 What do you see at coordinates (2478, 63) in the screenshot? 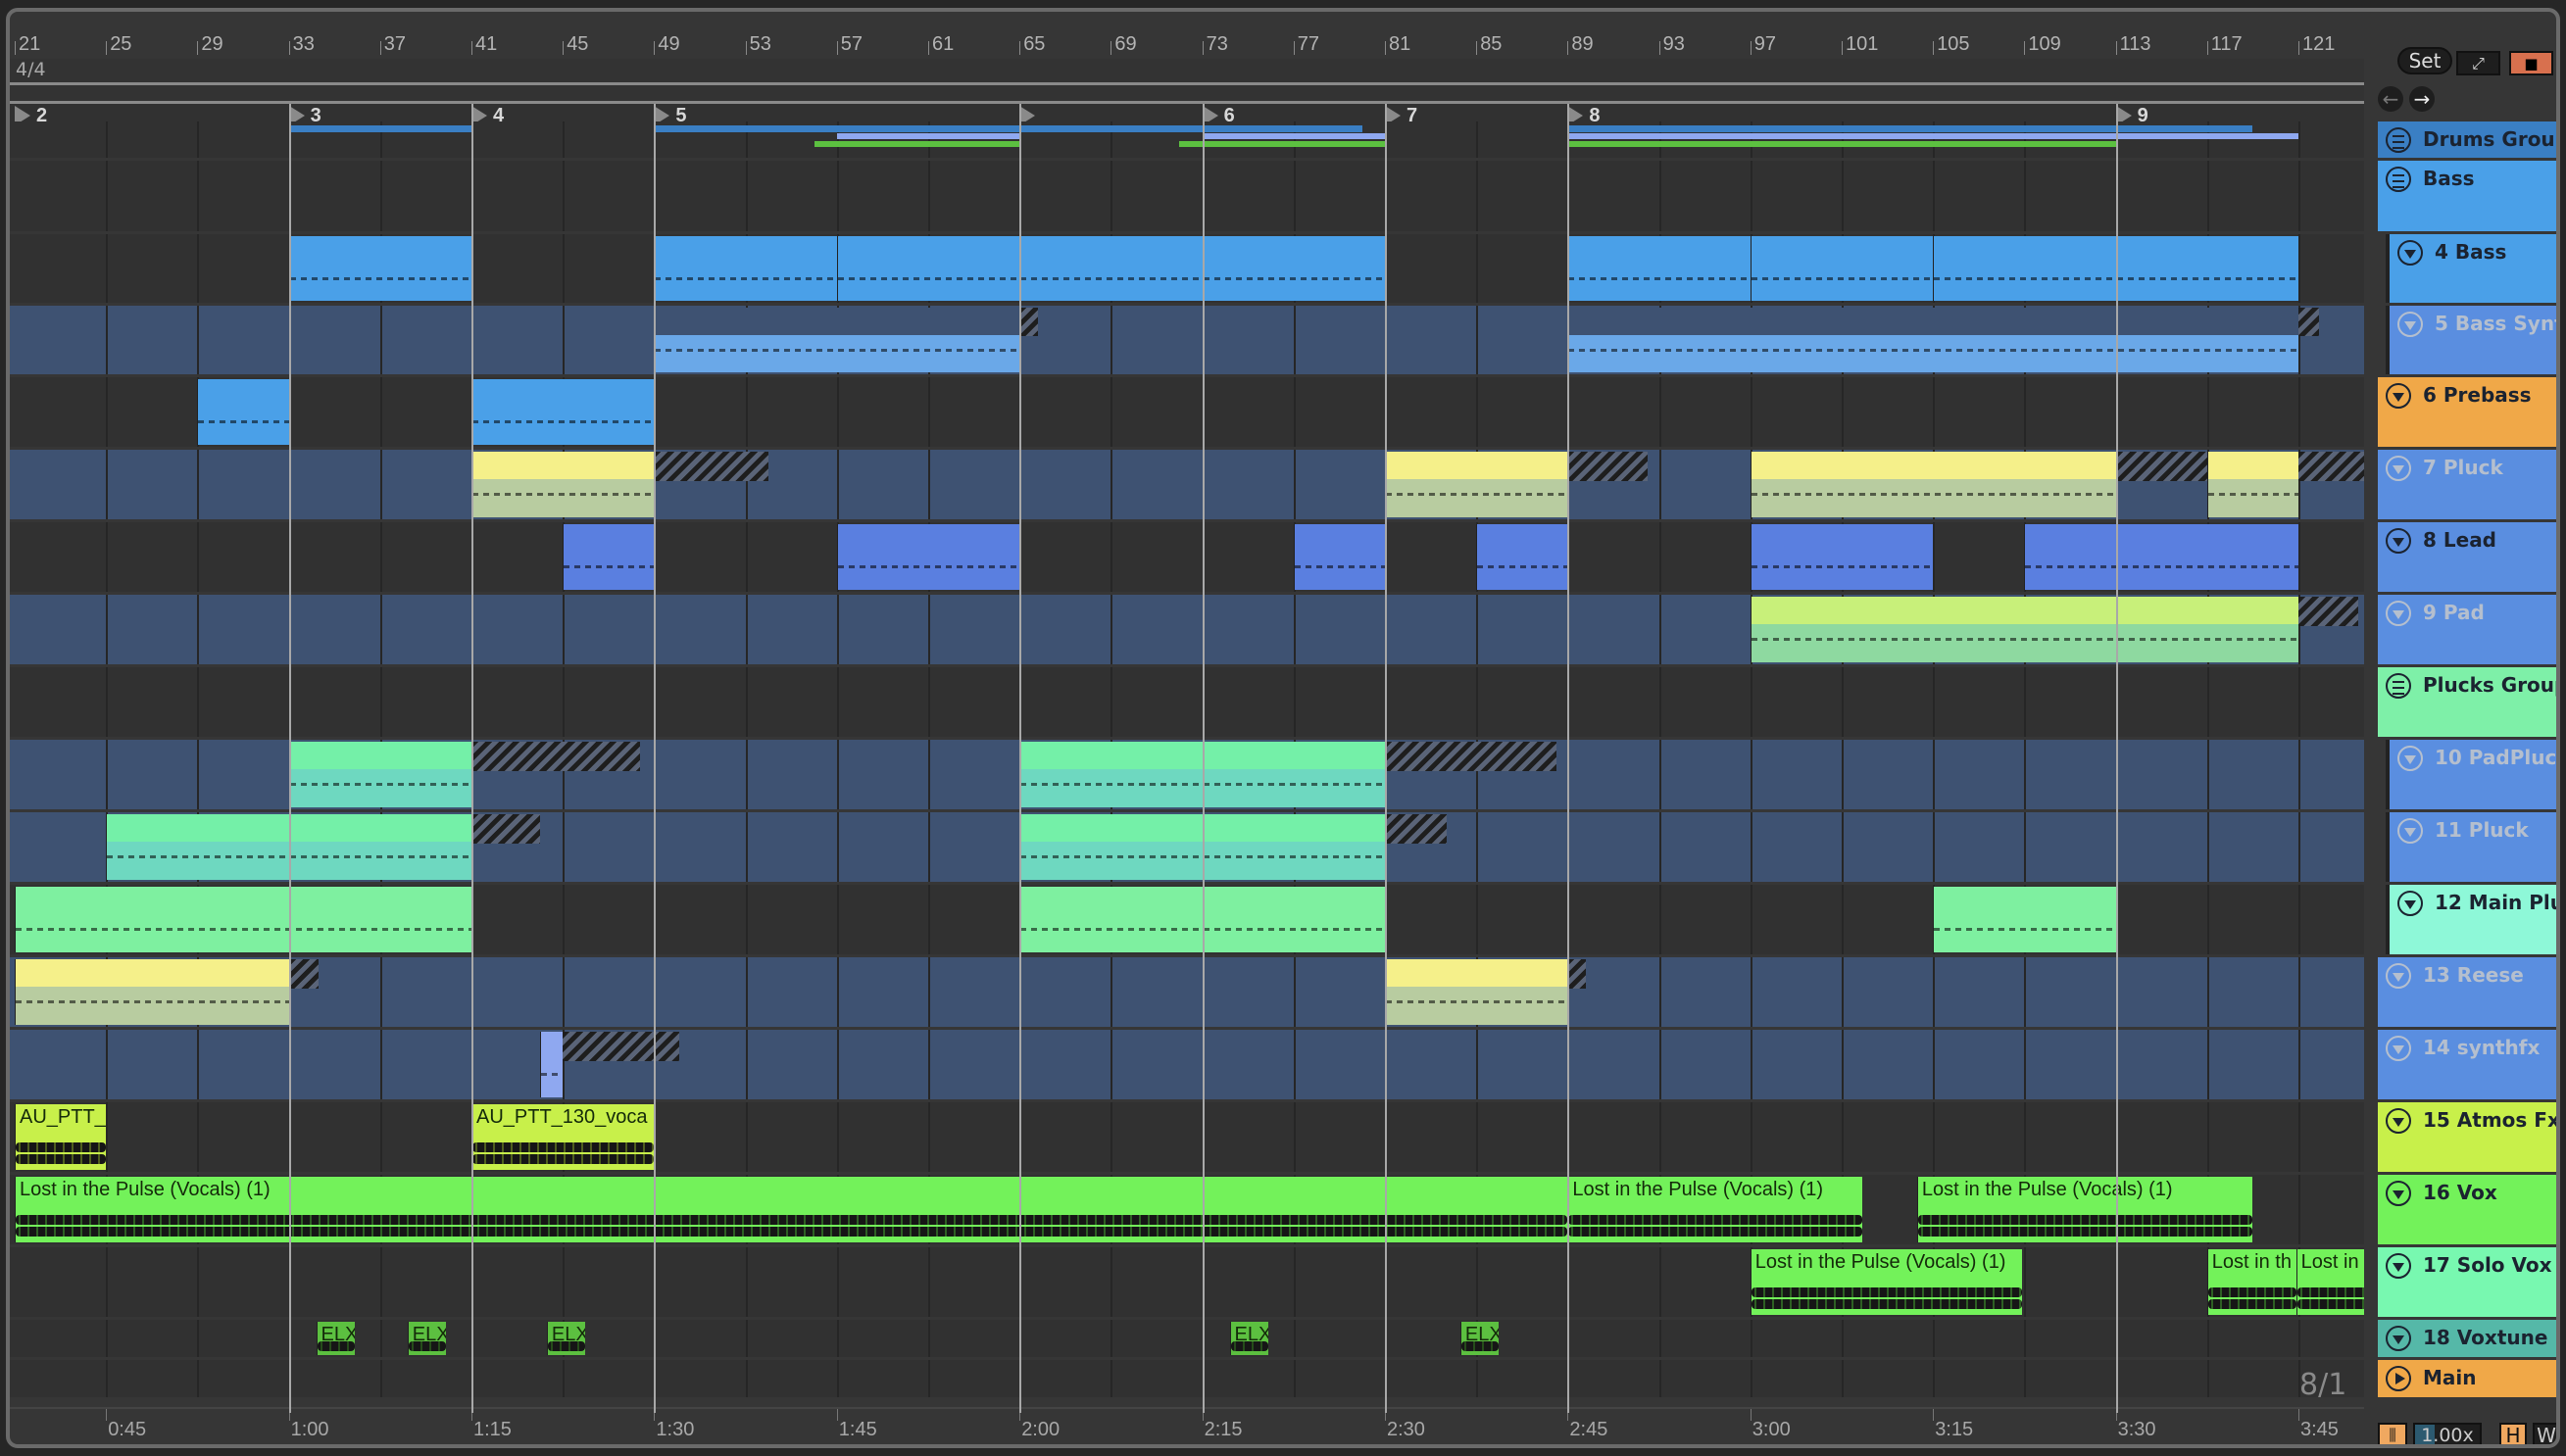
I see `follow-icon: ⤢` at bounding box center [2478, 63].